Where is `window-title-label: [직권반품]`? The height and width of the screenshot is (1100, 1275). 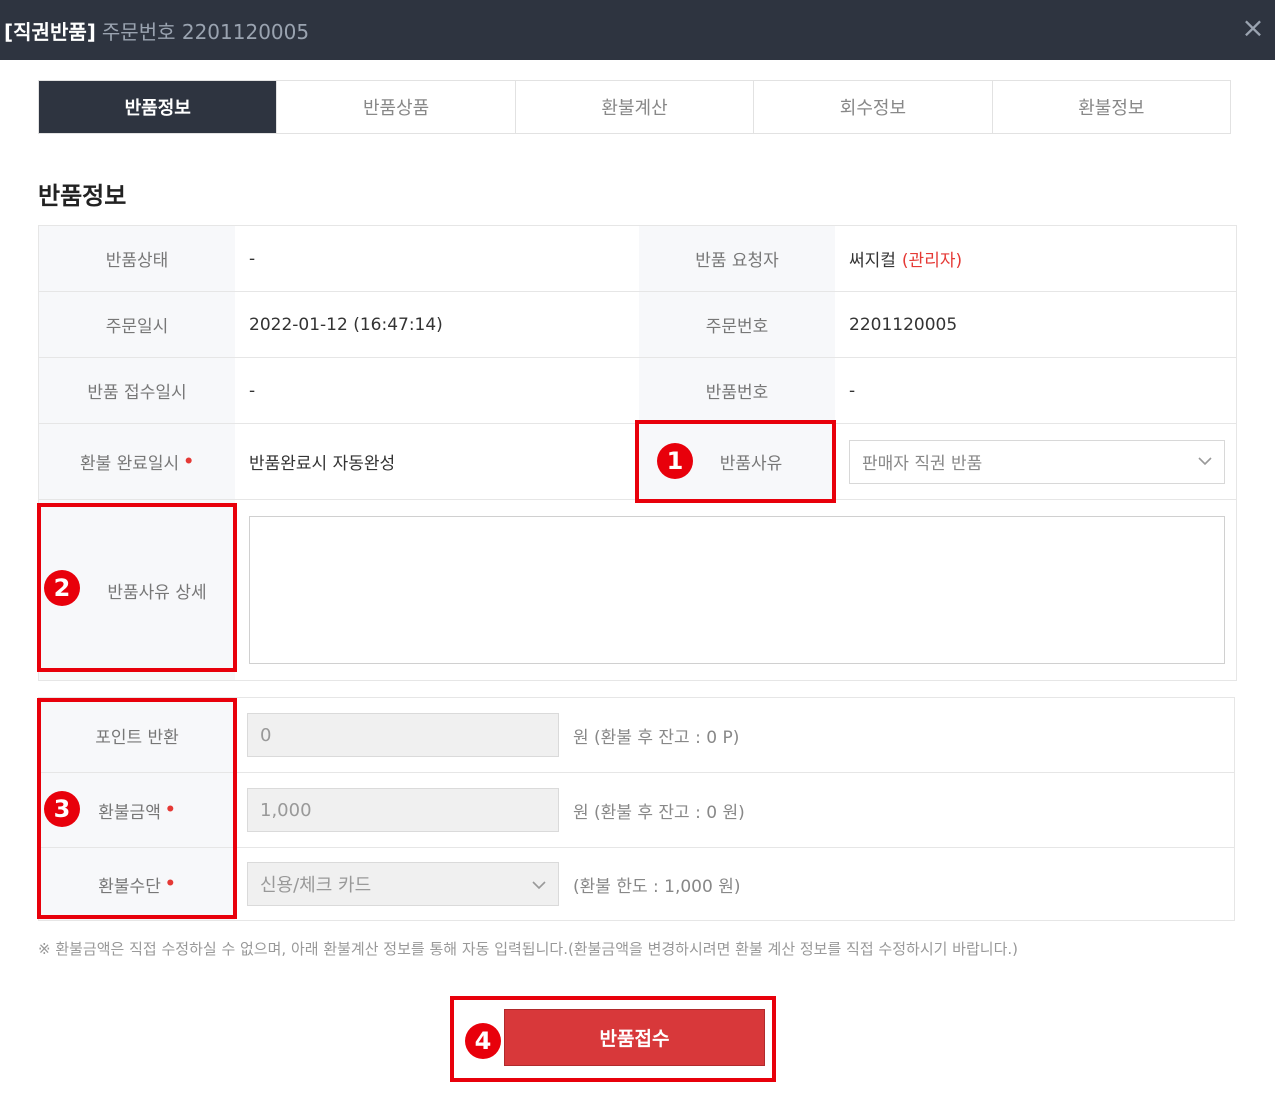
window-title-label: [직권반품] is located at coordinates (50, 32).